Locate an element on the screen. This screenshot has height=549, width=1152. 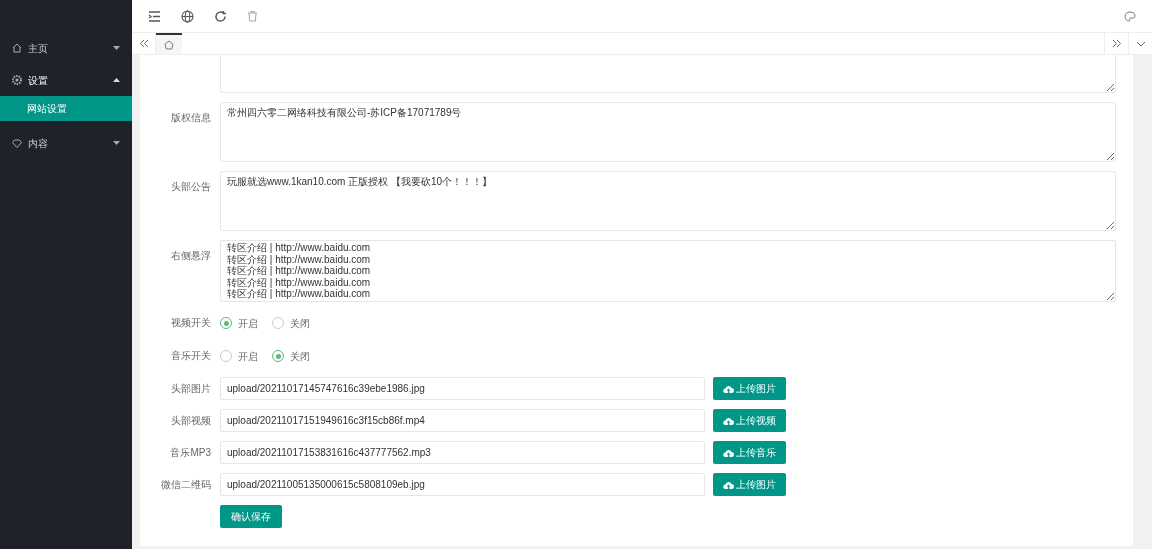
diamond-icon is located at coordinates (17, 143).